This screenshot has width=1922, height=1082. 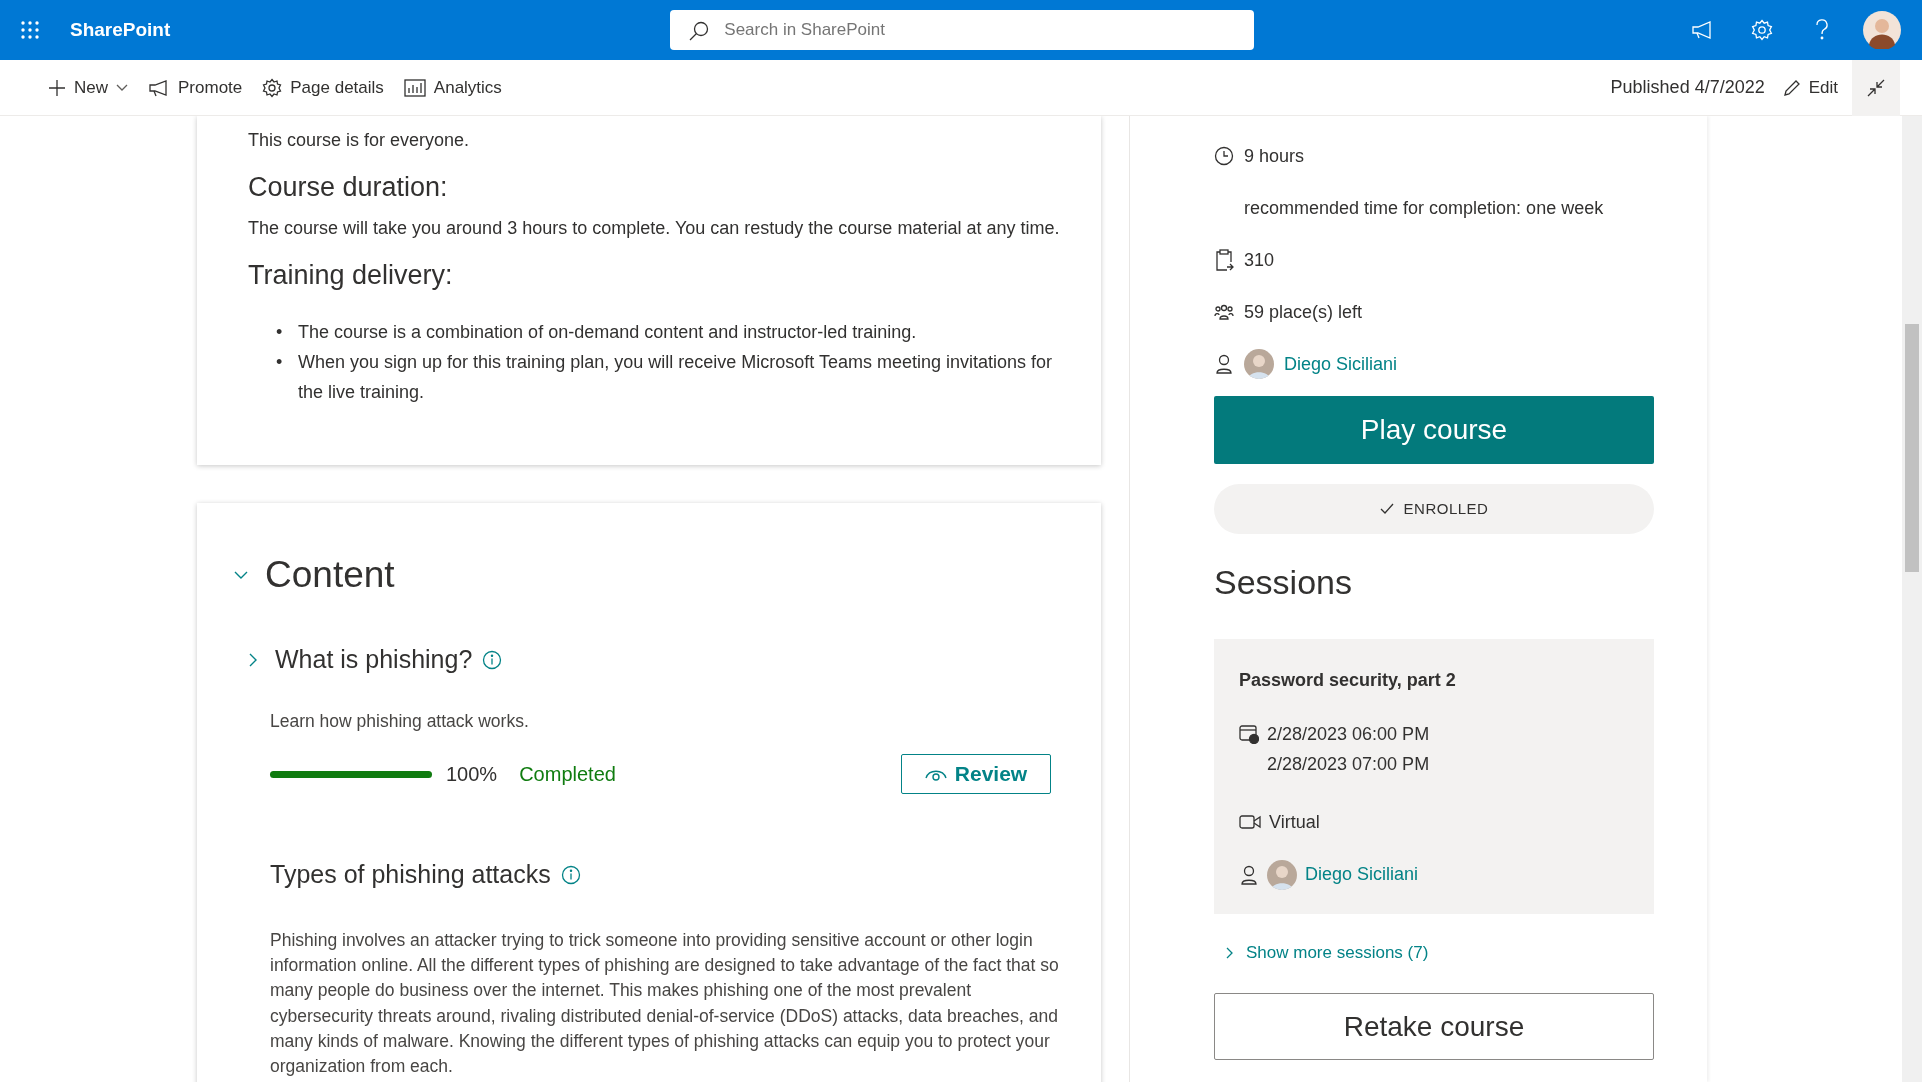 I want to click on clipboard-icon, so click(x=1224, y=260).